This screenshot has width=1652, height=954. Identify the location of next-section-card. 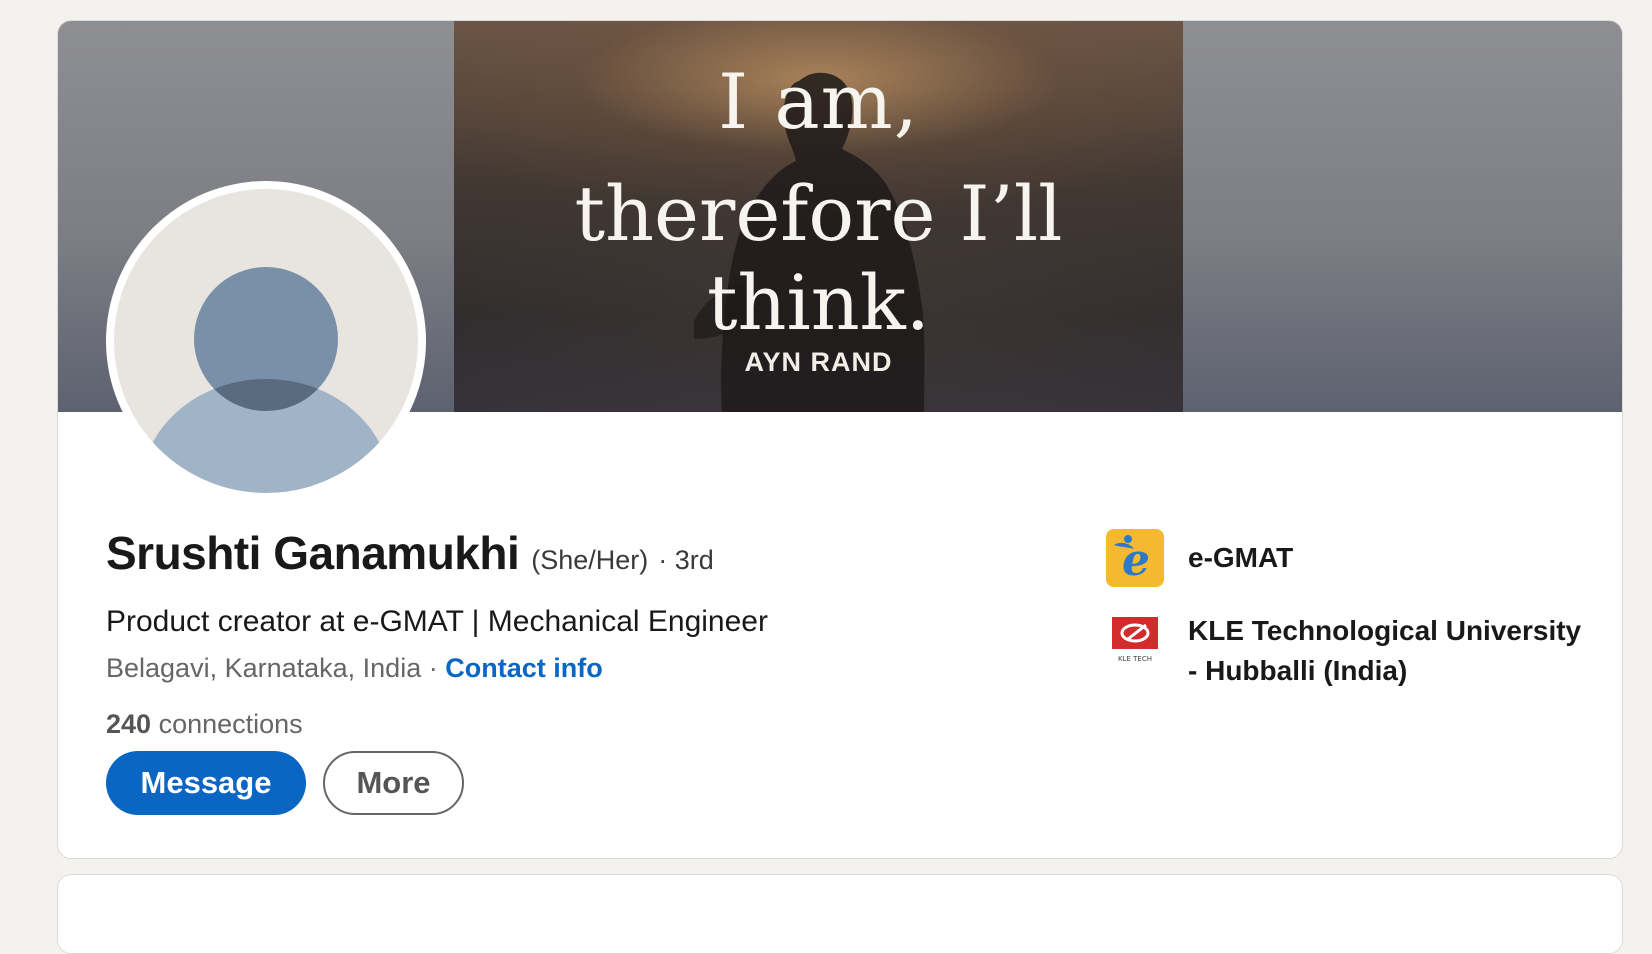
(840, 914).